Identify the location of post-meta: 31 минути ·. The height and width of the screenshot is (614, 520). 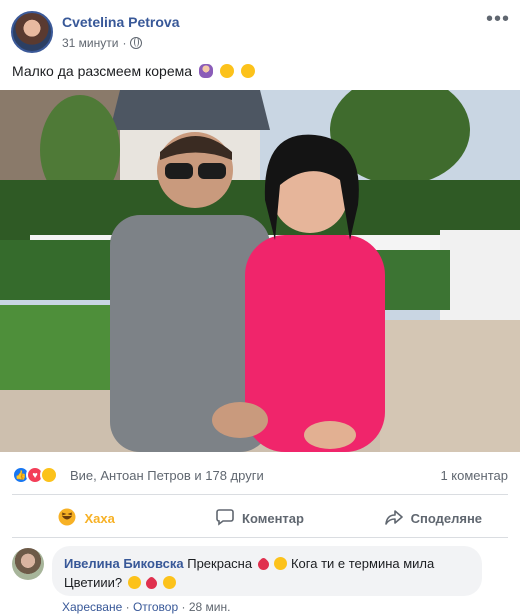
(102, 43).